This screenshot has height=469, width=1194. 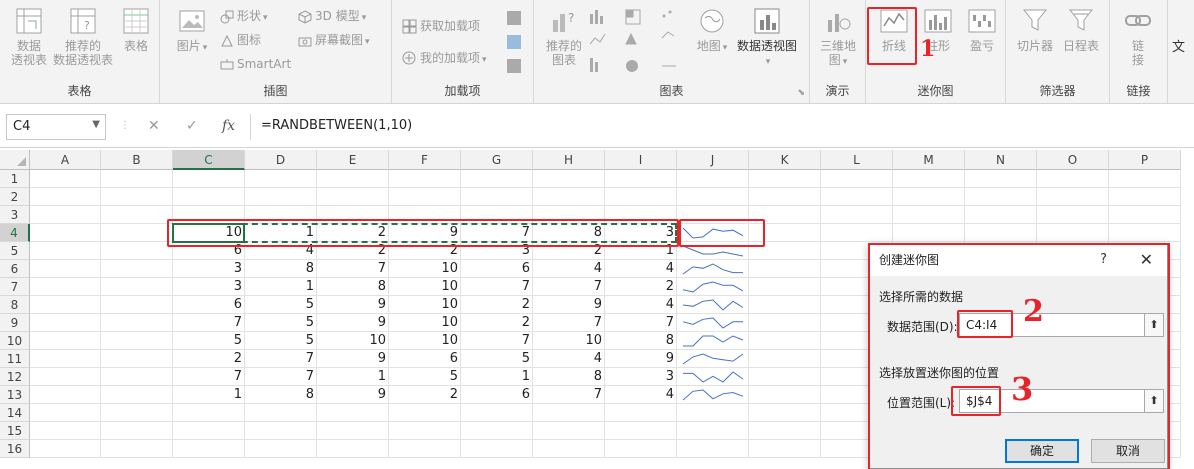 What do you see at coordinates (1081, 29) in the screenshot?
I see `timeline-button: 日程表` at bounding box center [1081, 29].